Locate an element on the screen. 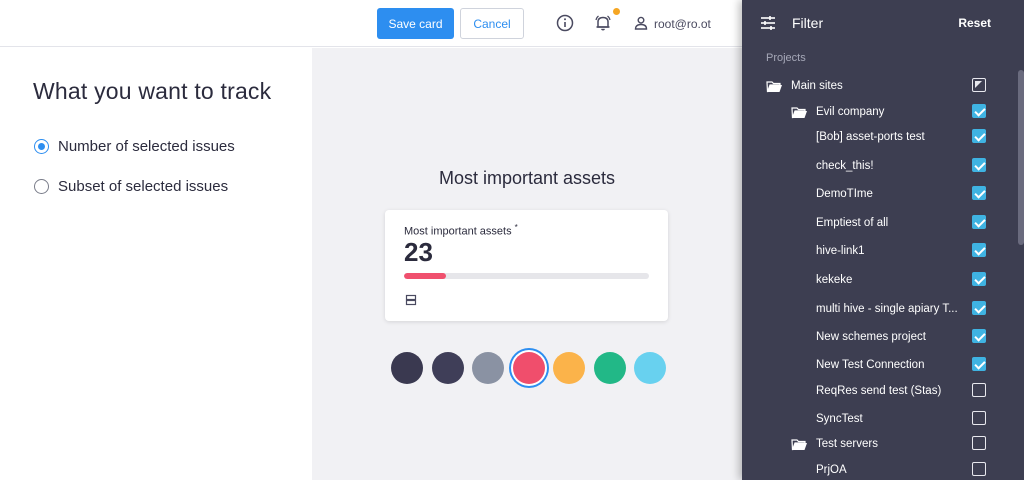  tree-item-label: New Test Connection is located at coordinates (870, 365).